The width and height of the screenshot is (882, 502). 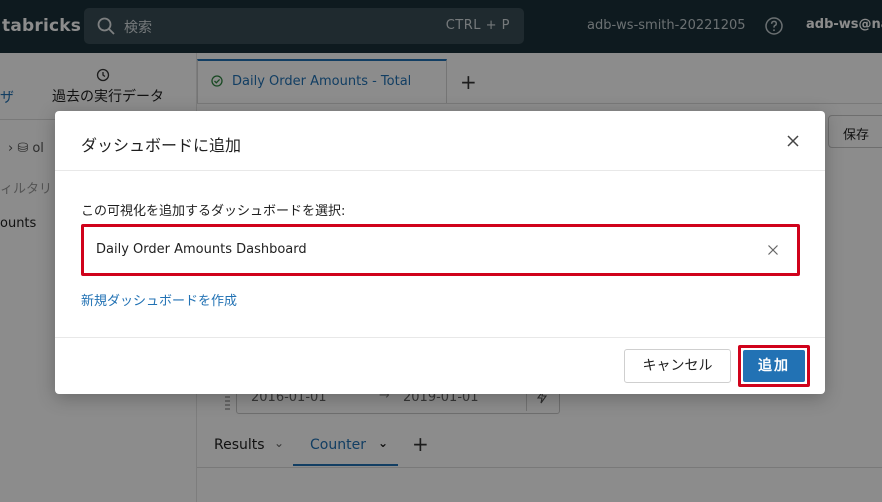 What do you see at coordinates (440, 337) in the screenshot?
I see `dialog-footer-divider` at bounding box center [440, 337].